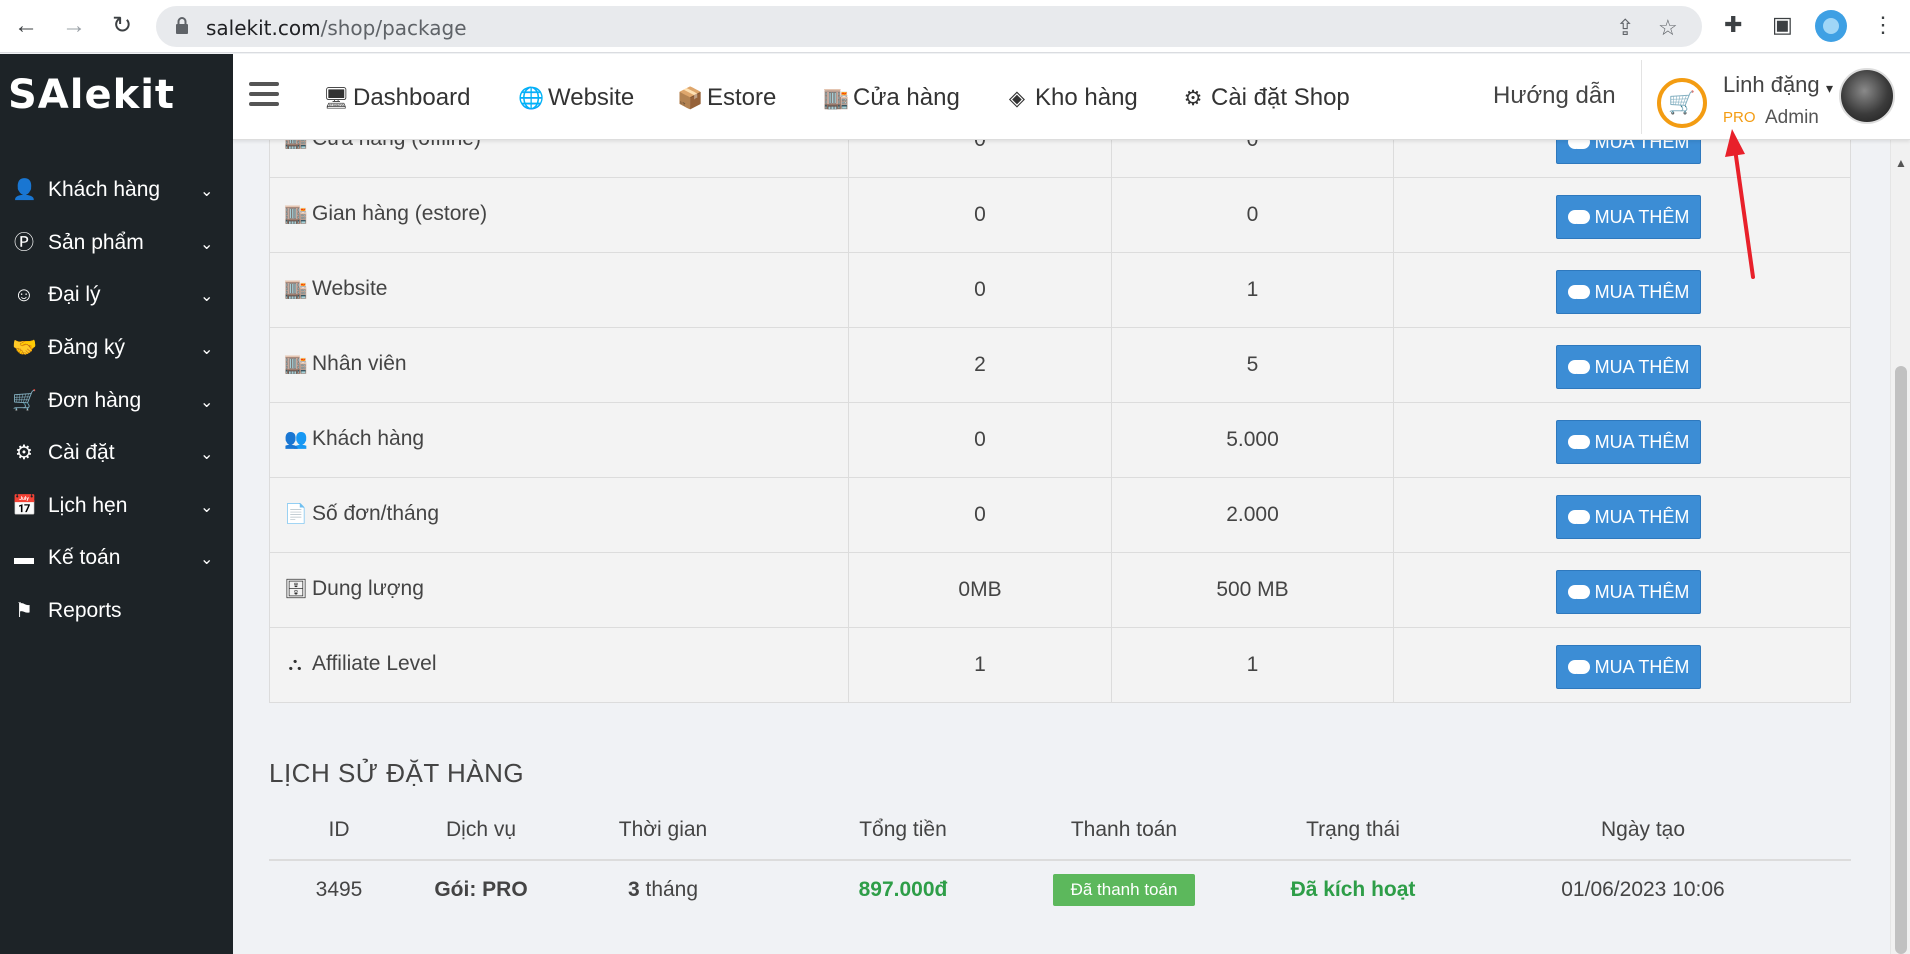  What do you see at coordinates (91, 95) in the screenshot?
I see `logo: SAlekit` at bounding box center [91, 95].